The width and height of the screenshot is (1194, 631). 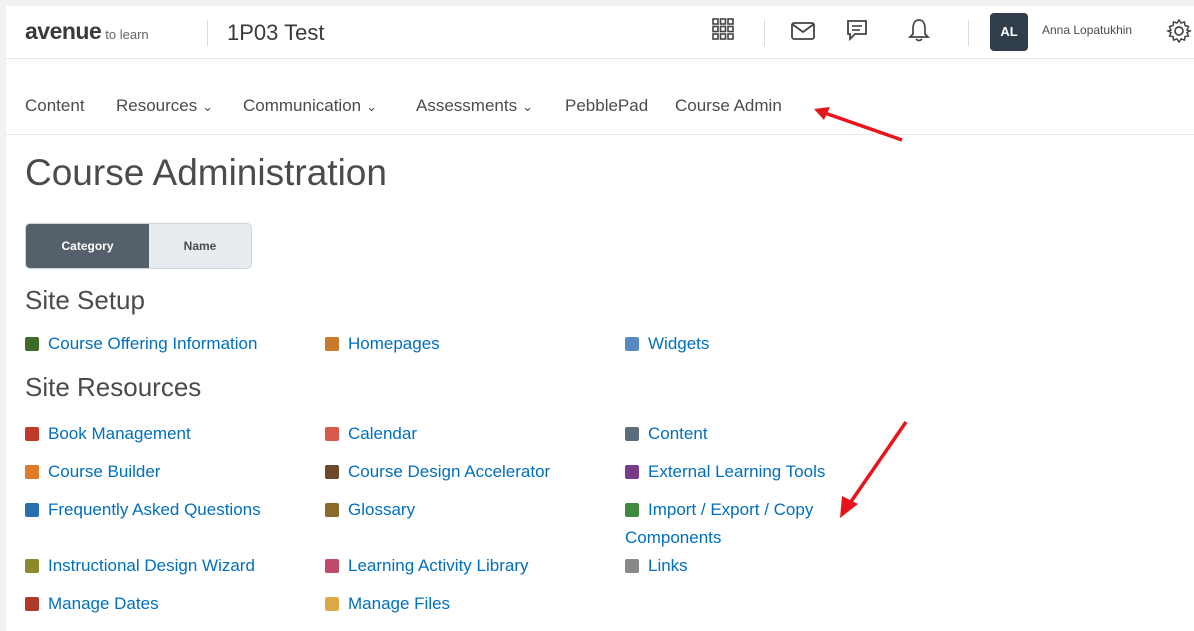 What do you see at coordinates (382, 433) in the screenshot?
I see `tool-label: Calendar` at bounding box center [382, 433].